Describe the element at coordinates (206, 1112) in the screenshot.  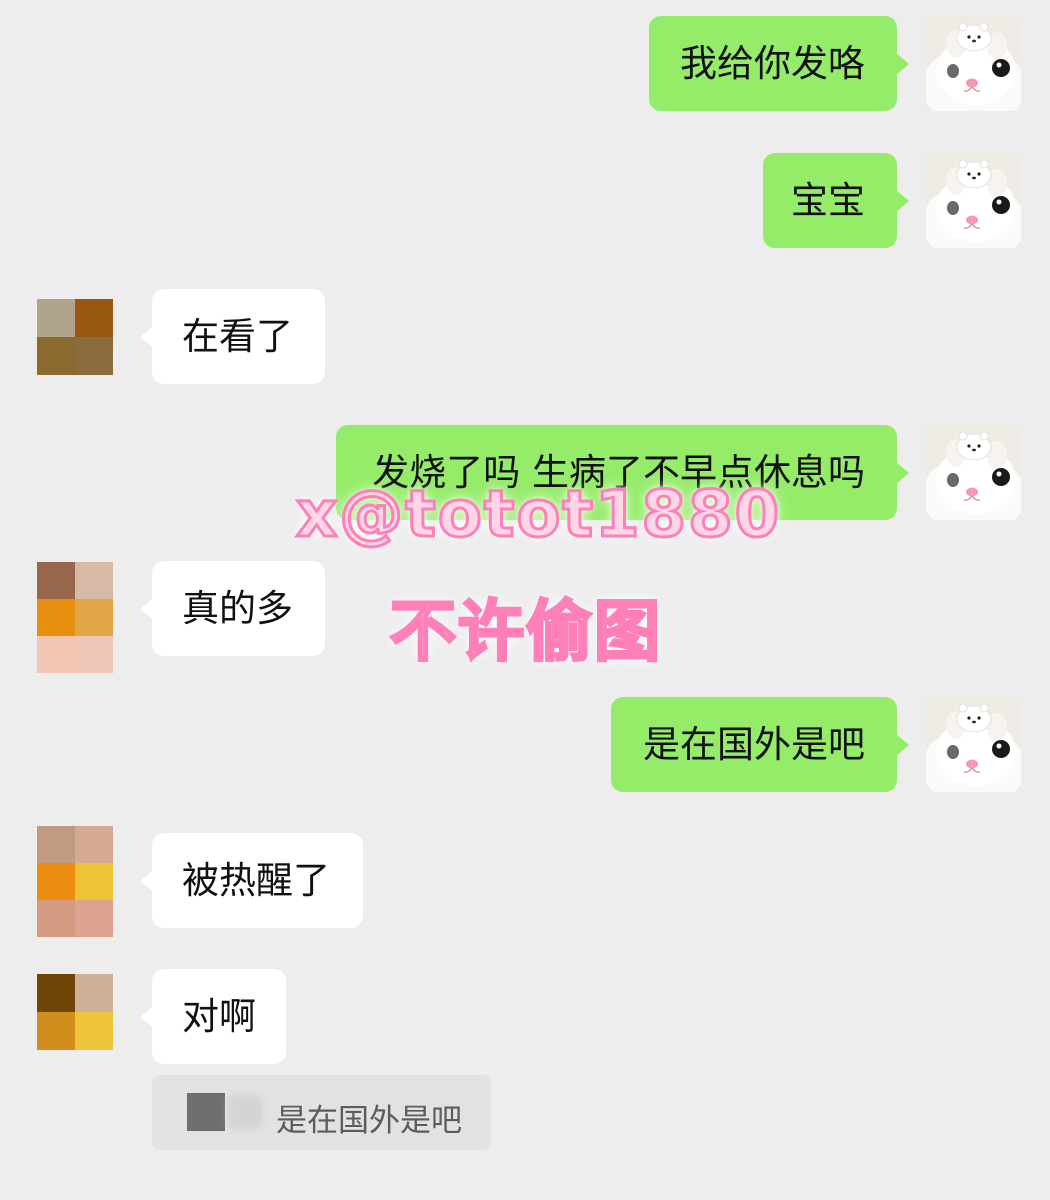
I see `quoted-sender-redacted` at that location.